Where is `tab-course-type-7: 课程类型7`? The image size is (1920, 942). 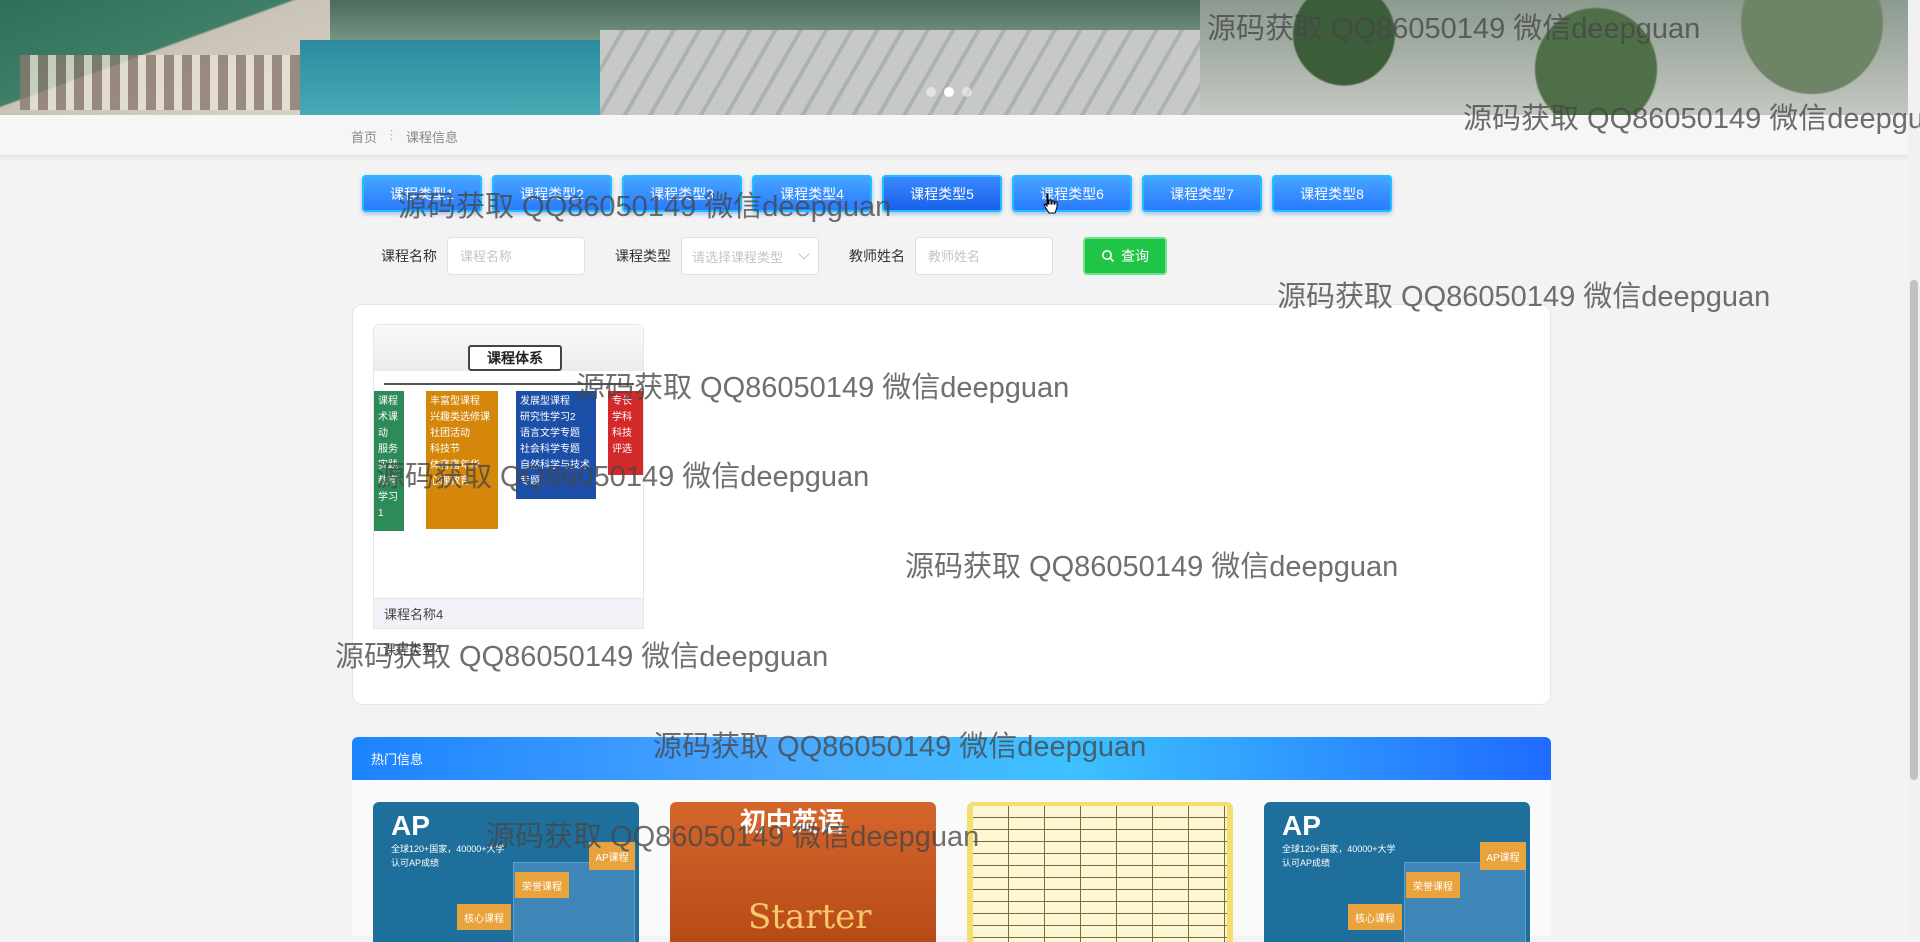 tab-course-type-7: 课程类型7 is located at coordinates (1202, 193).